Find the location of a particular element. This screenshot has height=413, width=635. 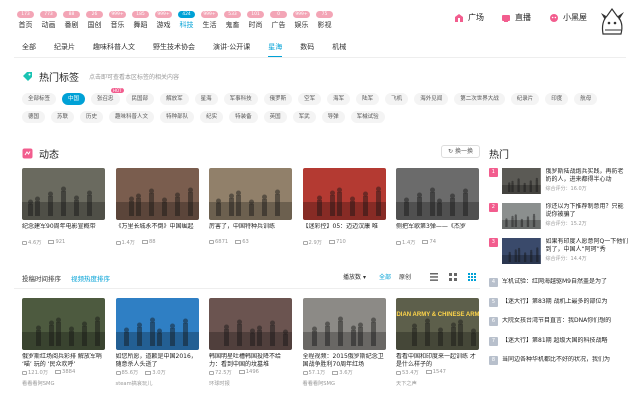

tag-item: 趣味科普人文 is located at coordinates (132, 117).